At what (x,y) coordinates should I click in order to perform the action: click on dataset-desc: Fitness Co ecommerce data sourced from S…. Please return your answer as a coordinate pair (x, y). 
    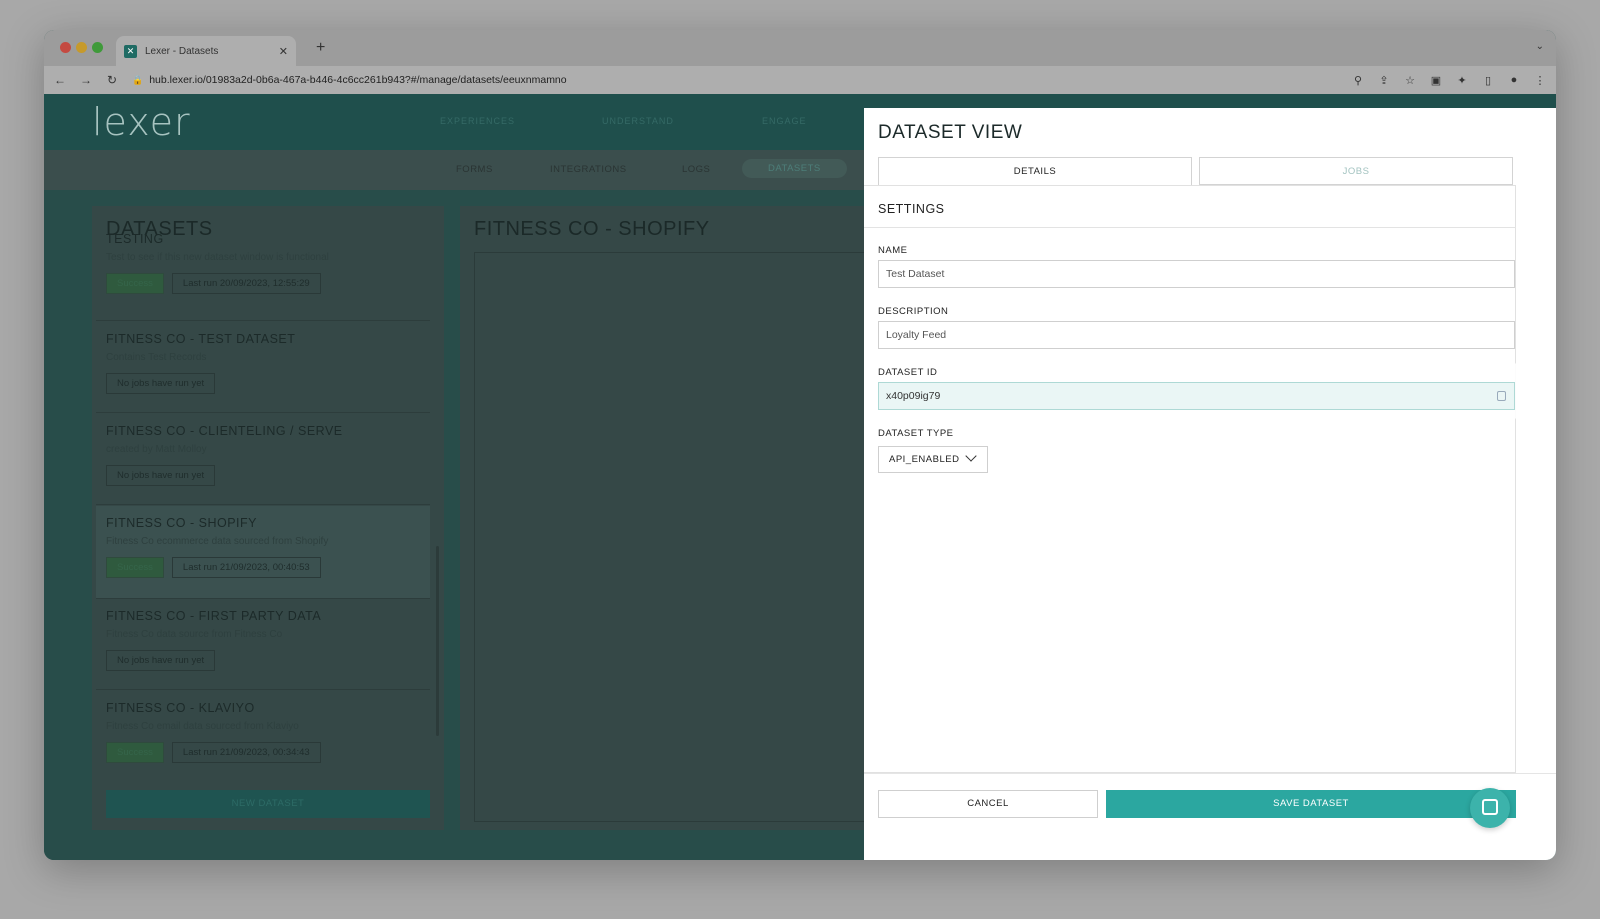
    Looking at the image, I should click on (217, 541).